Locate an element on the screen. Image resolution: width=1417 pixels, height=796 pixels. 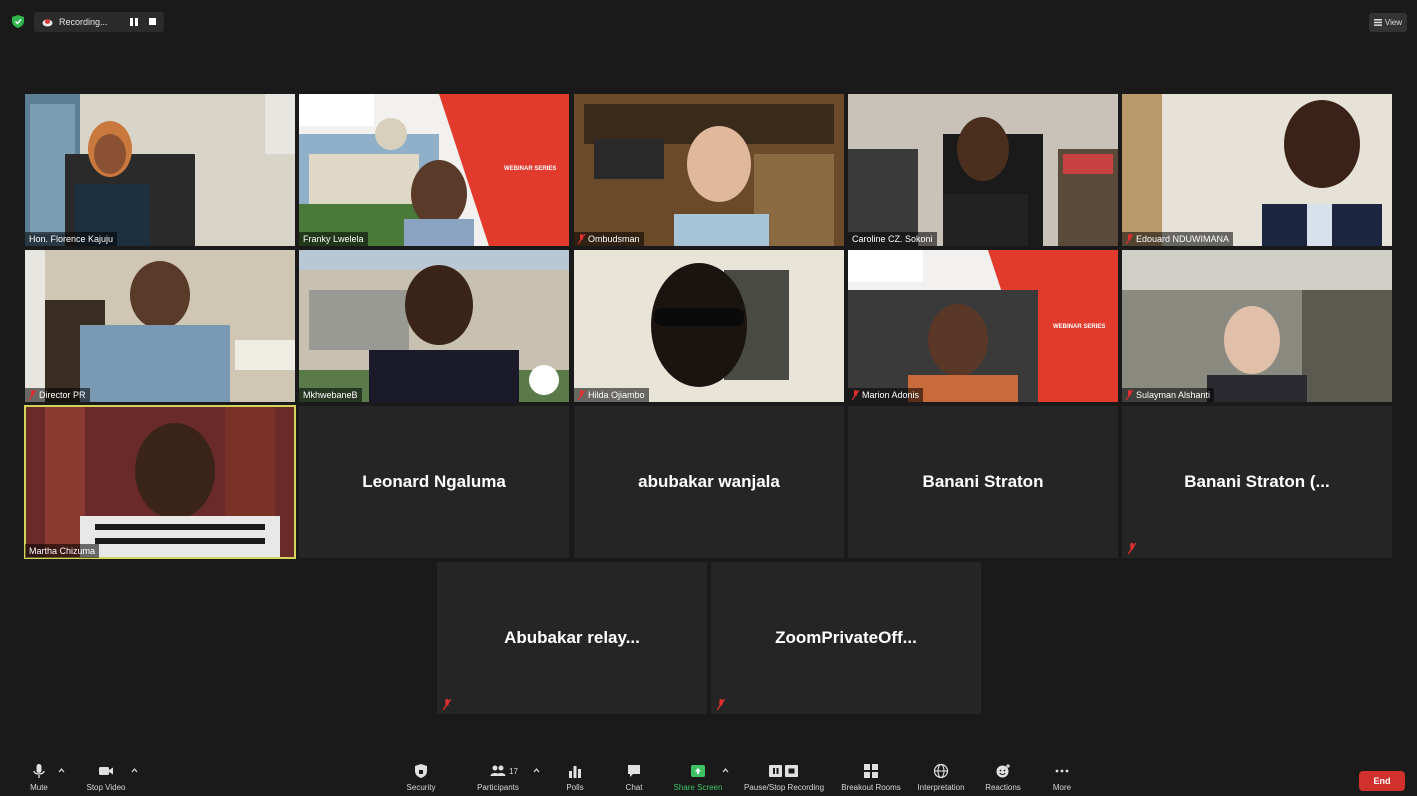
mute-button: Mute is located at coordinates (39, 775).